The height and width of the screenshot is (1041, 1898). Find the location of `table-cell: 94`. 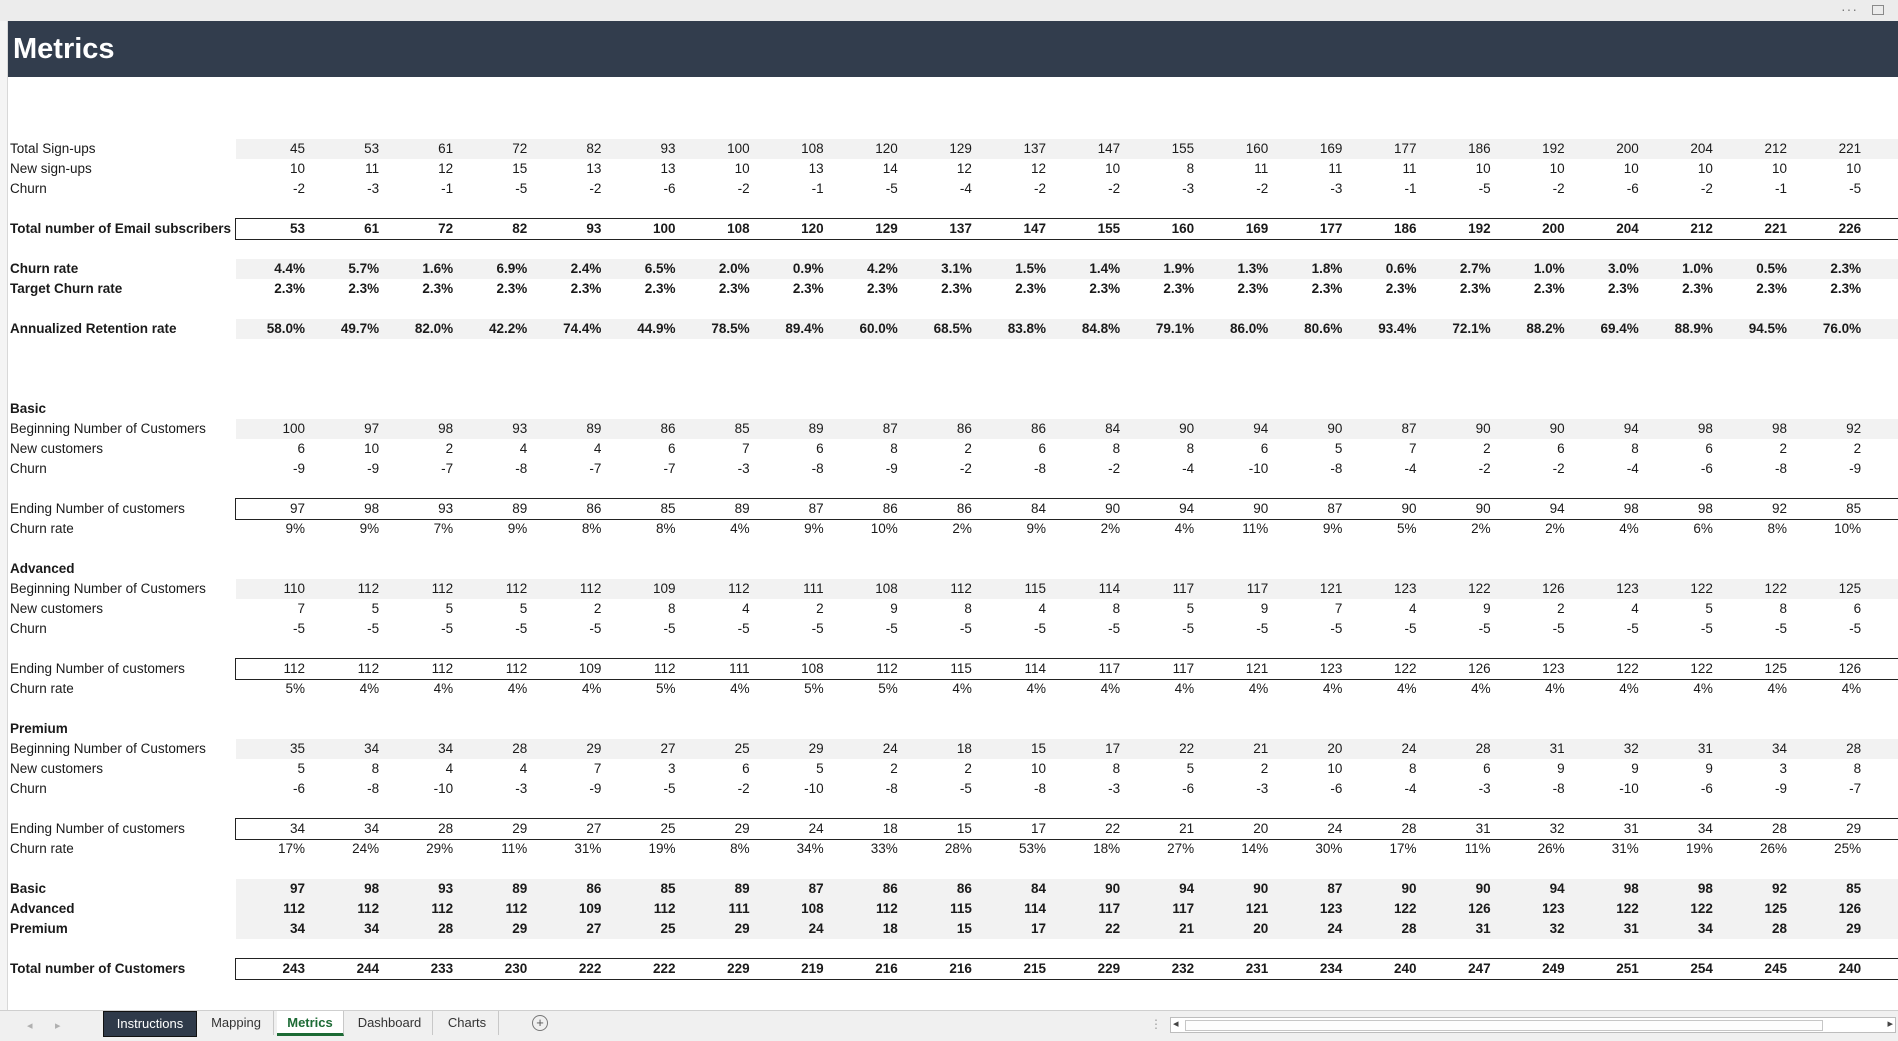

table-cell: 94 is located at coordinates (1529, 889).